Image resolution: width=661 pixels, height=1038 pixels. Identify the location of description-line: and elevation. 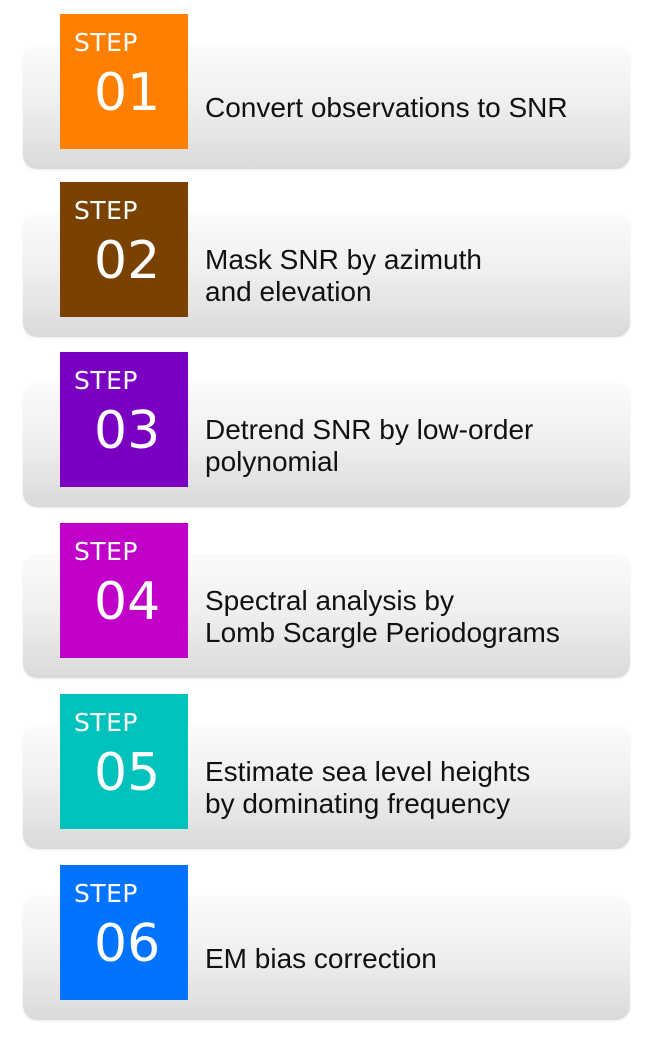
(288, 291).